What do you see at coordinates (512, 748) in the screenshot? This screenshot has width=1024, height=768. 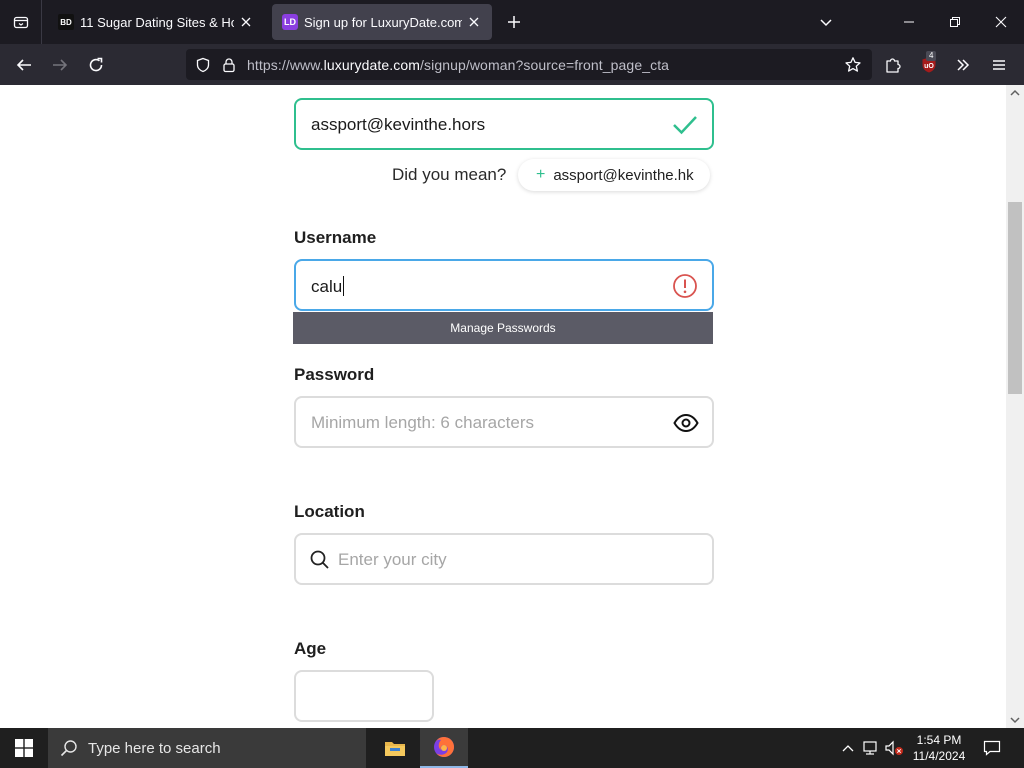 I see `windows-taskbar: Type here to search 1:54 PM 11/4/2024` at bounding box center [512, 748].